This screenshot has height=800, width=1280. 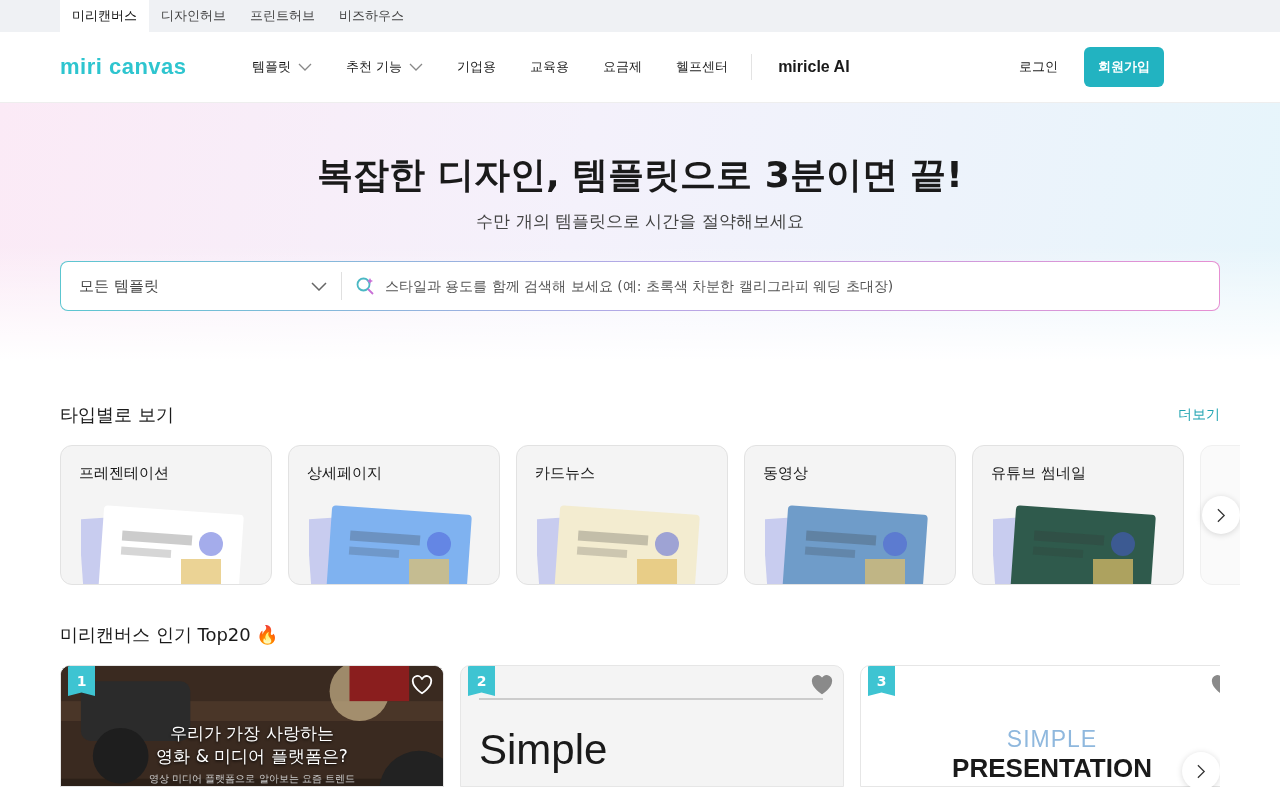 I want to click on template-card: 2 Simple, so click(x=652, y=726).